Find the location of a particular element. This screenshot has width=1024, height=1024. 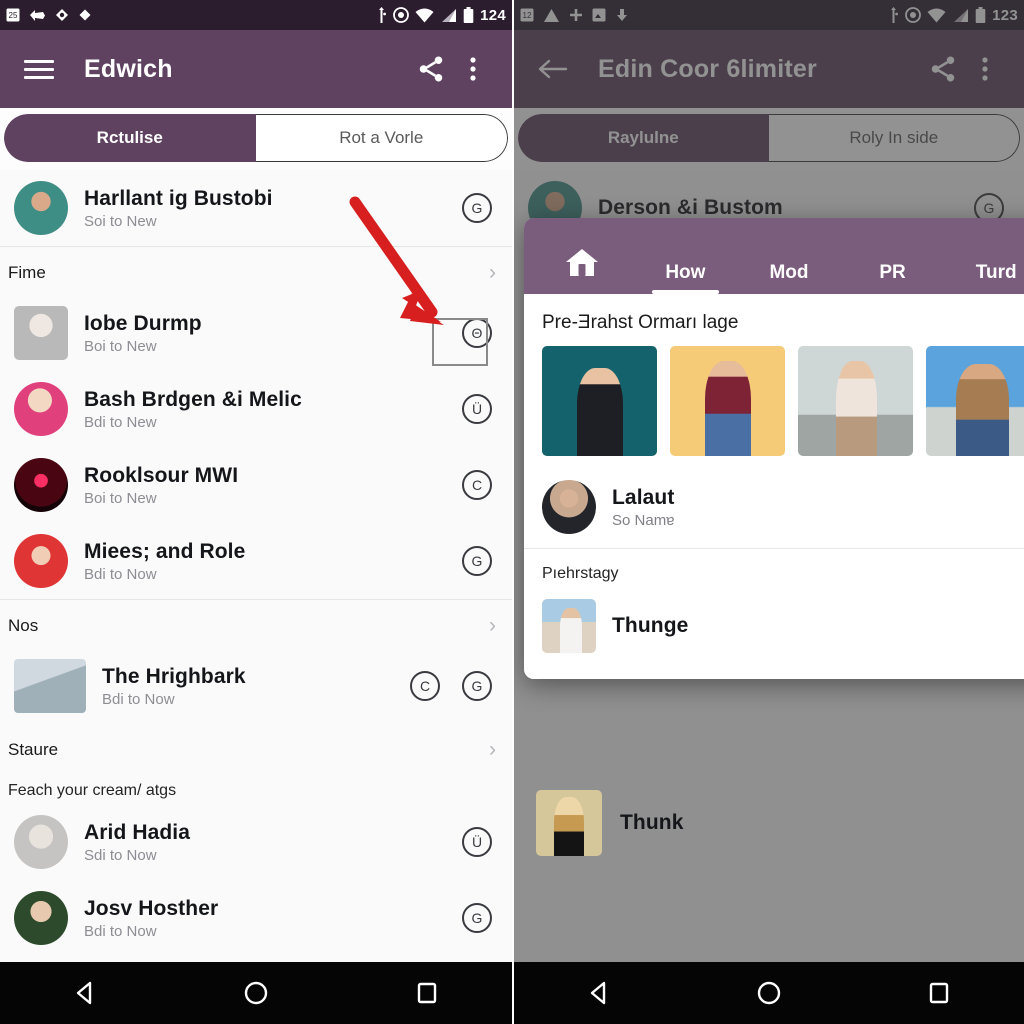

tab-raylulne: Raylulne is located at coordinates (643, 138).